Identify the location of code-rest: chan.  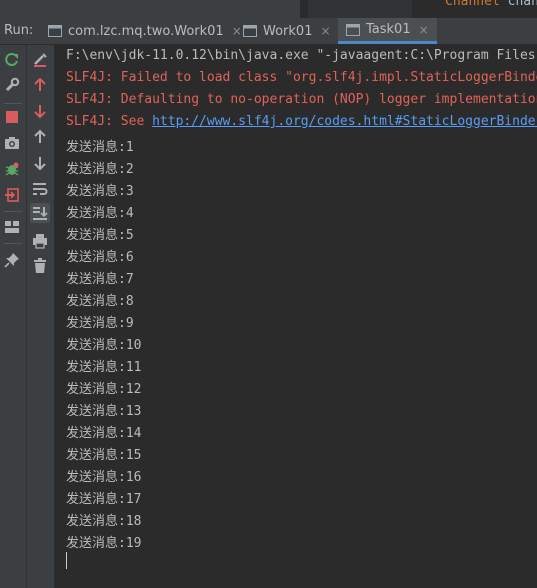
(518, 4).